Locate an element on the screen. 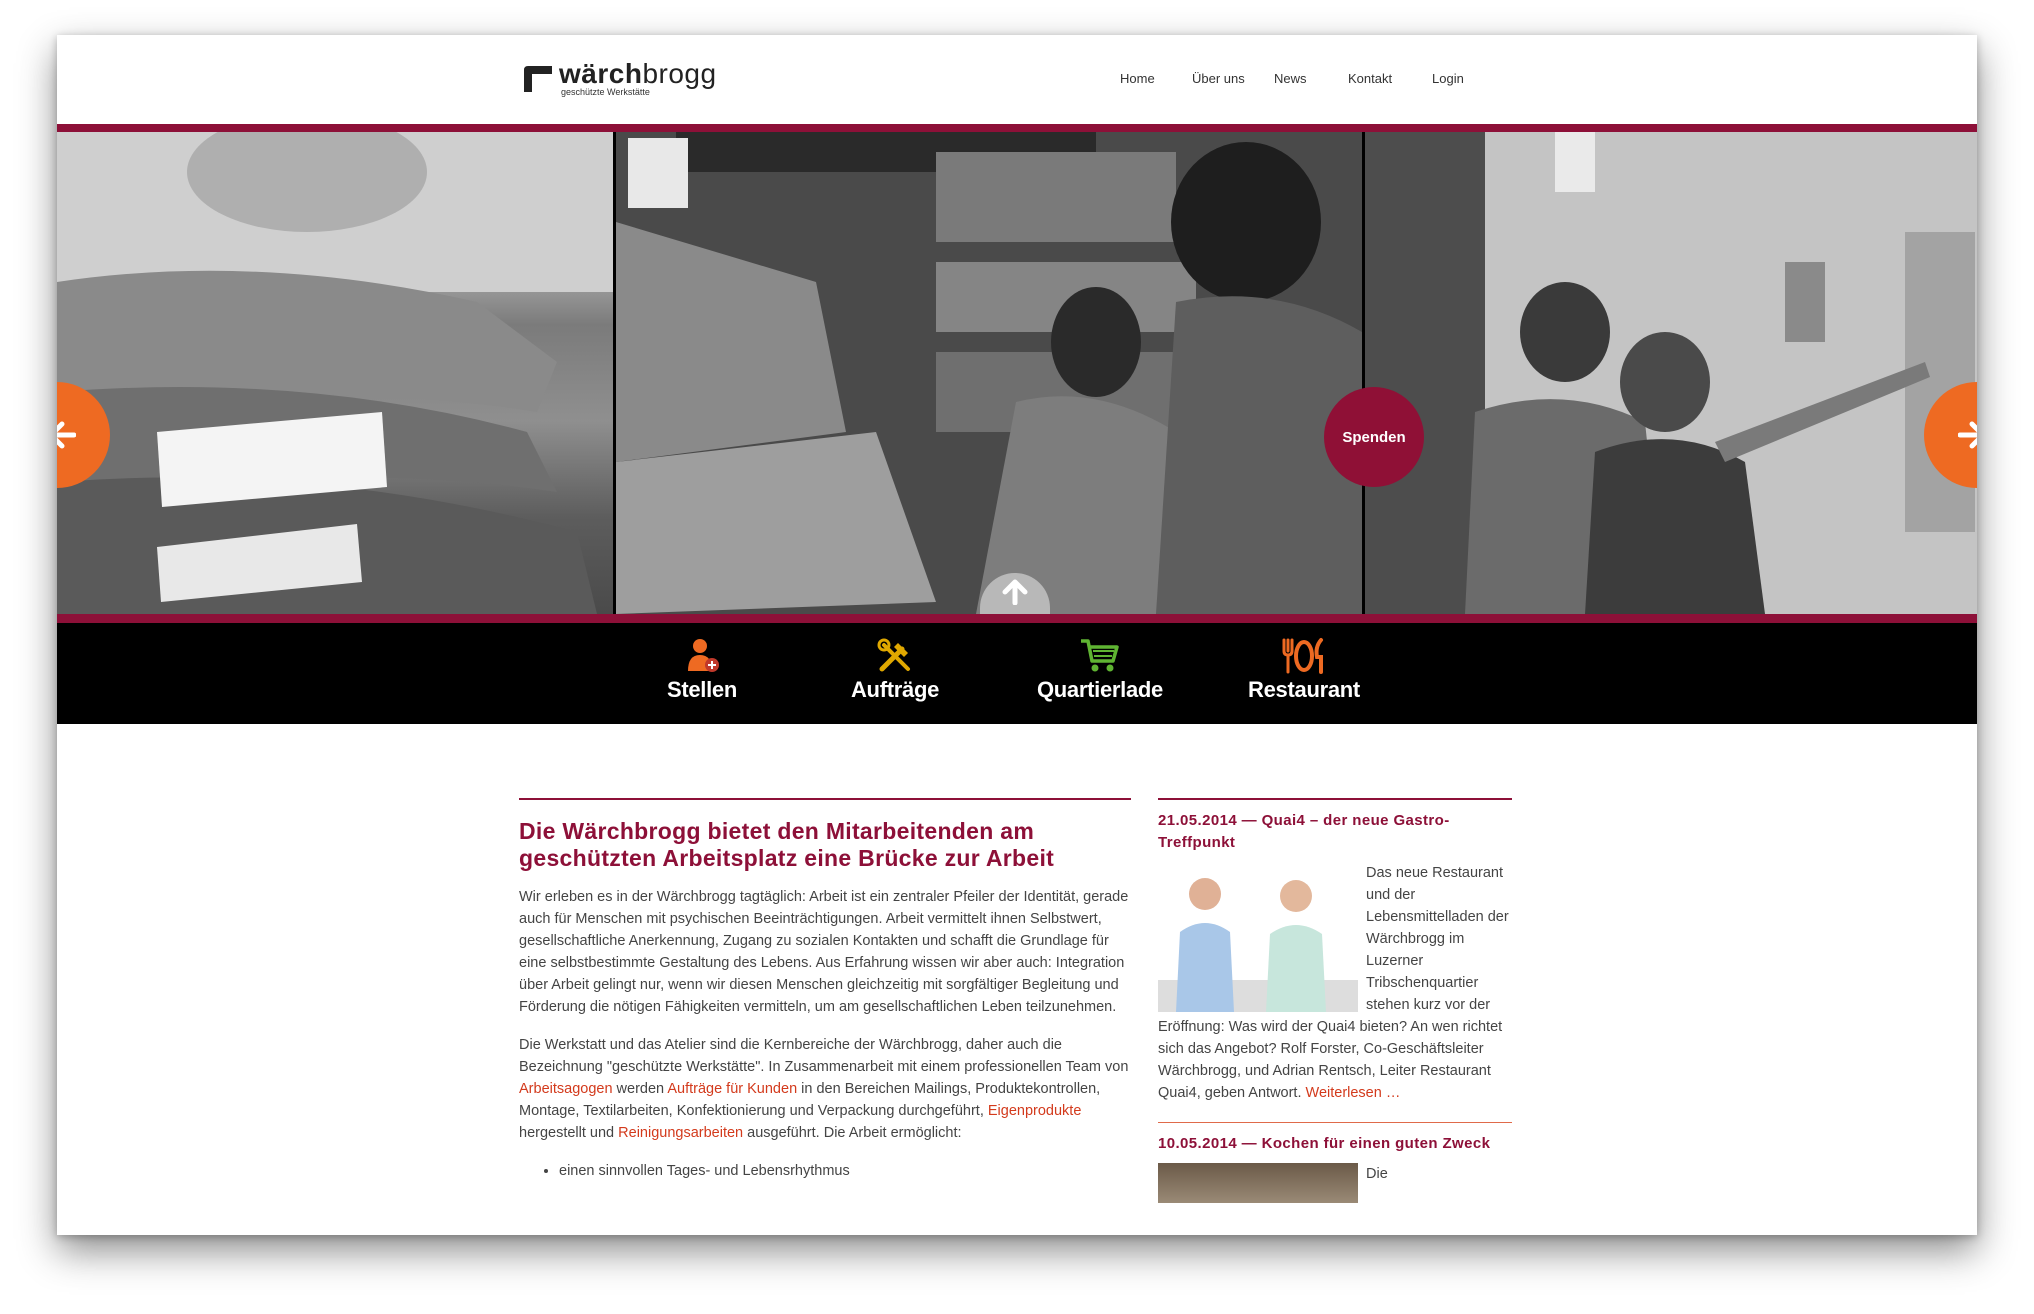 The width and height of the screenshot is (2034, 1314). slider-top-band is located at coordinates (1017, 128).